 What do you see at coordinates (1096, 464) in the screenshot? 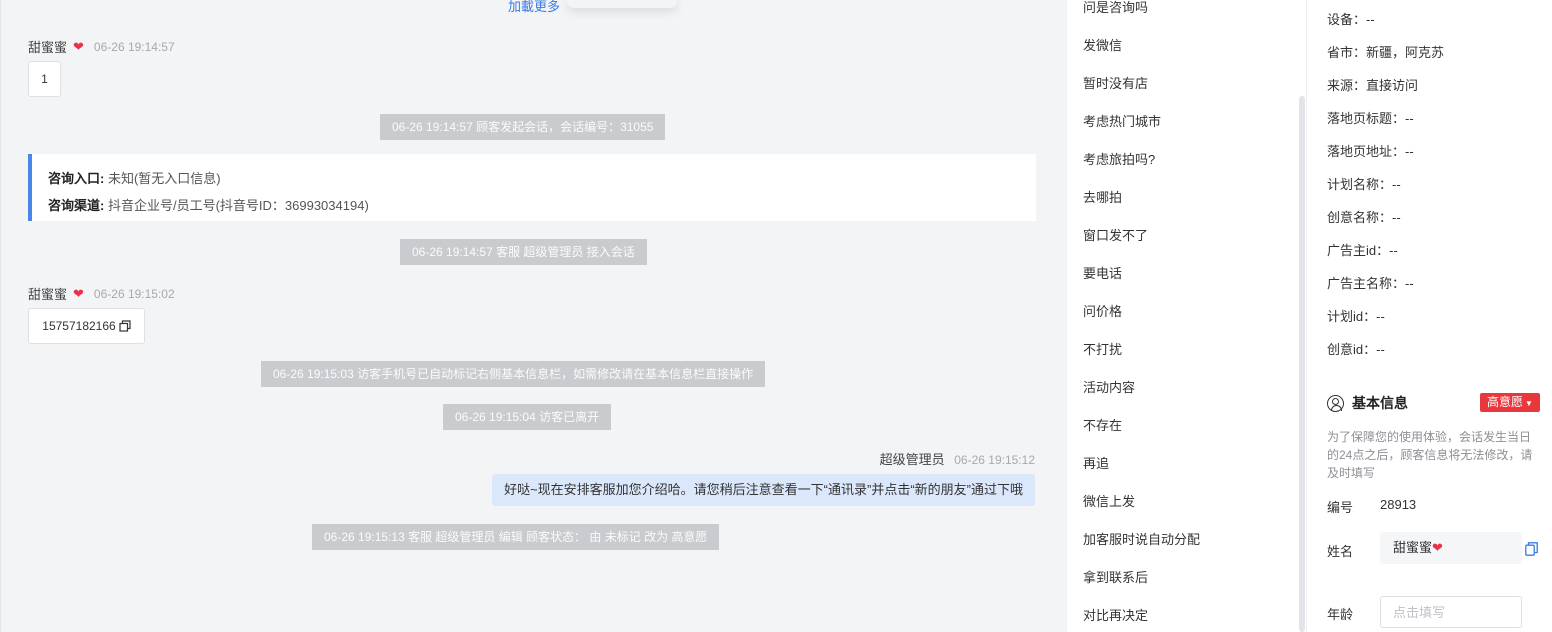
I see `quick-phrase-item: 再追` at bounding box center [1096, 464].